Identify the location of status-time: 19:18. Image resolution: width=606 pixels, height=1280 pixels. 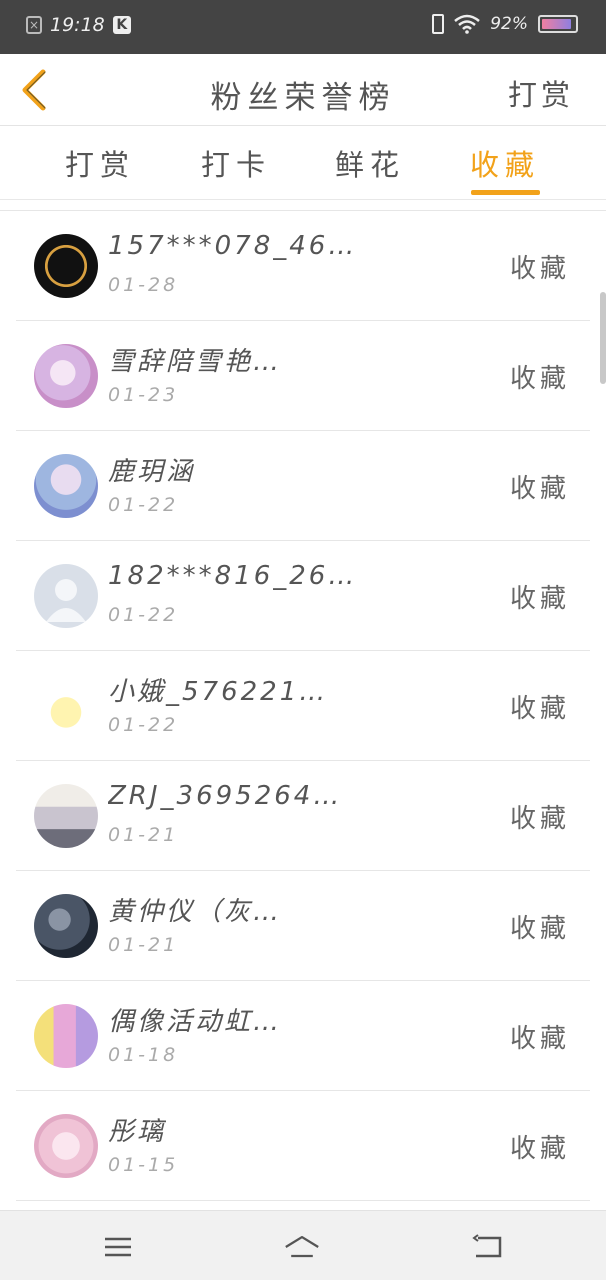
(77, 25).